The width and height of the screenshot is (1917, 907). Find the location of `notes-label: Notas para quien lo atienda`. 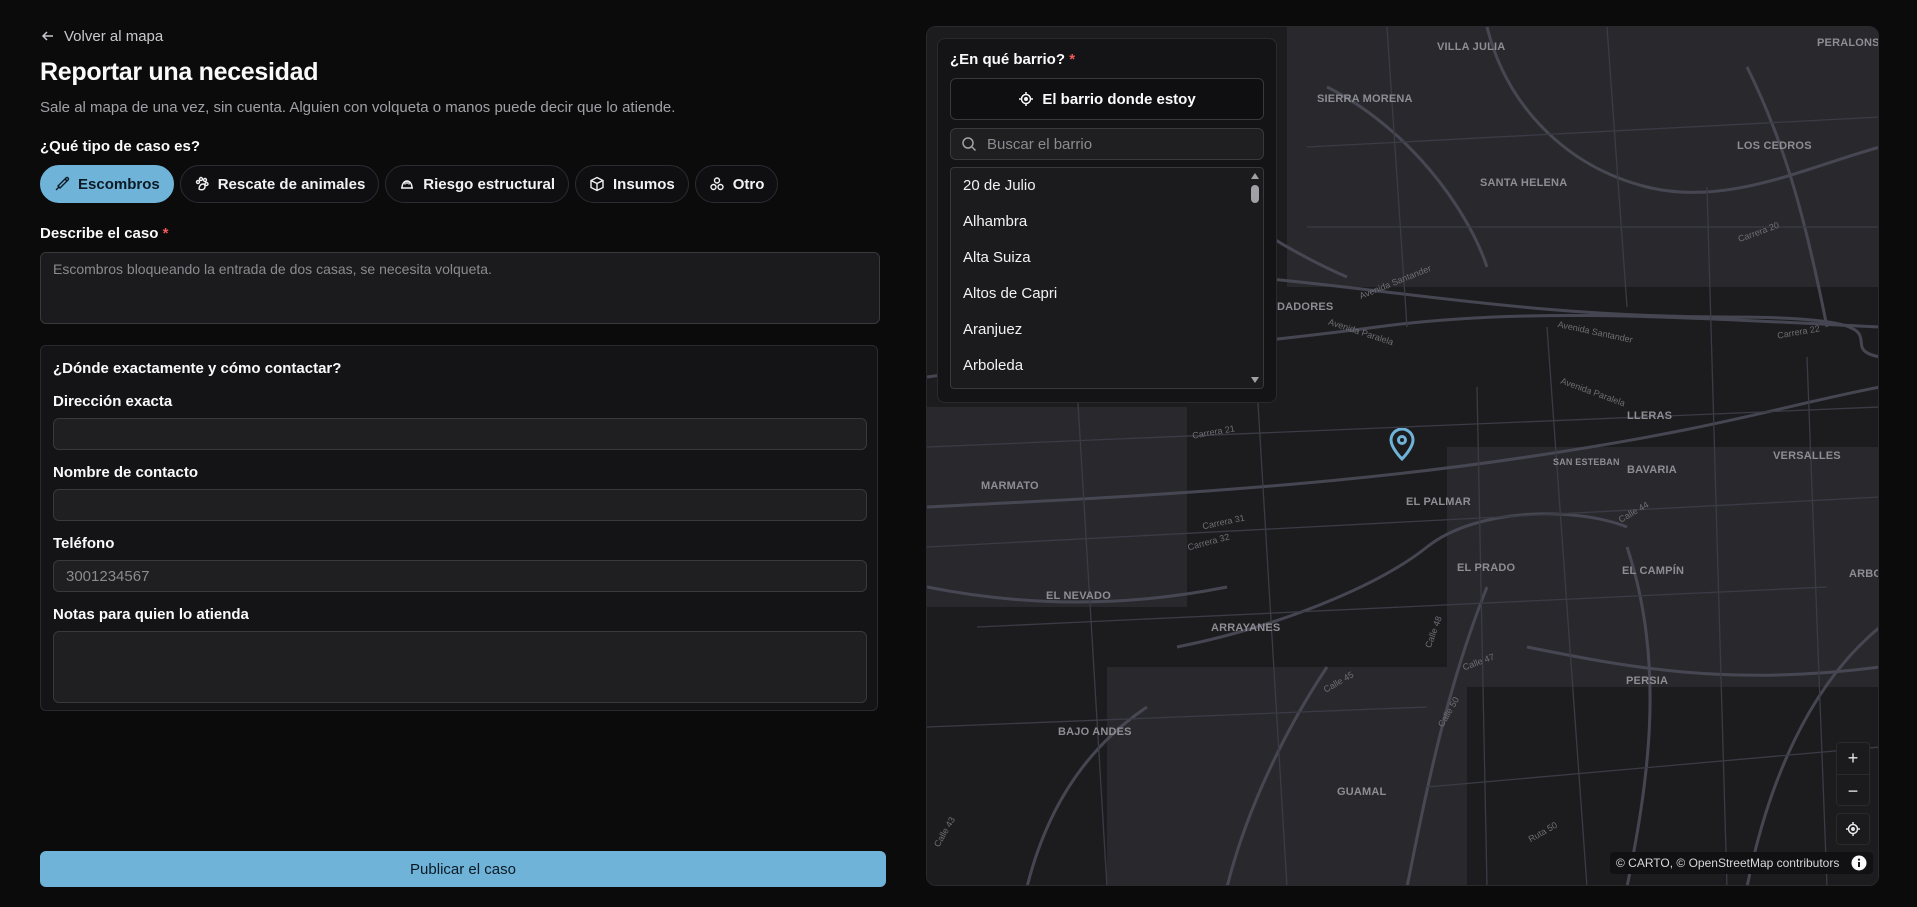

notes-label: Notas para quien lo atienda is located at coordinates (151, 614).